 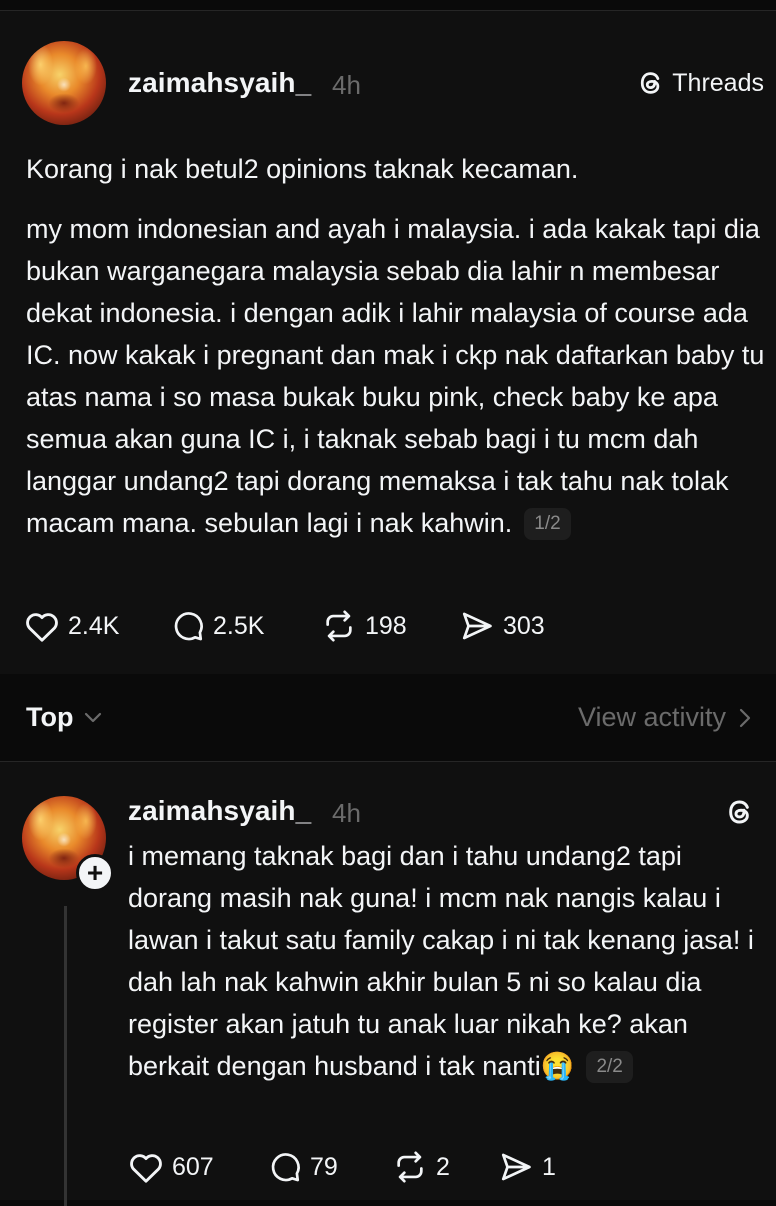 What do you see at coordinates (386, 625) in the screenshot?
I see `repost-count: 198` at bounding box center [386, 625].